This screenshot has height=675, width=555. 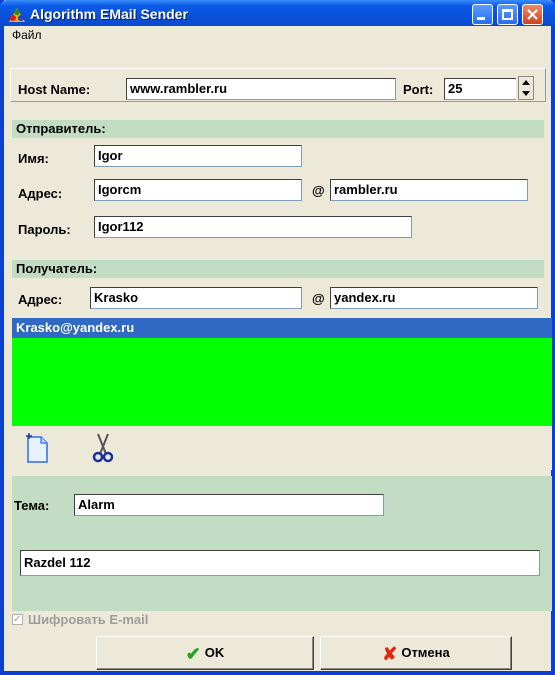 I want to click on encrypt-checkbox: ✓, so click(x=17, y=619).